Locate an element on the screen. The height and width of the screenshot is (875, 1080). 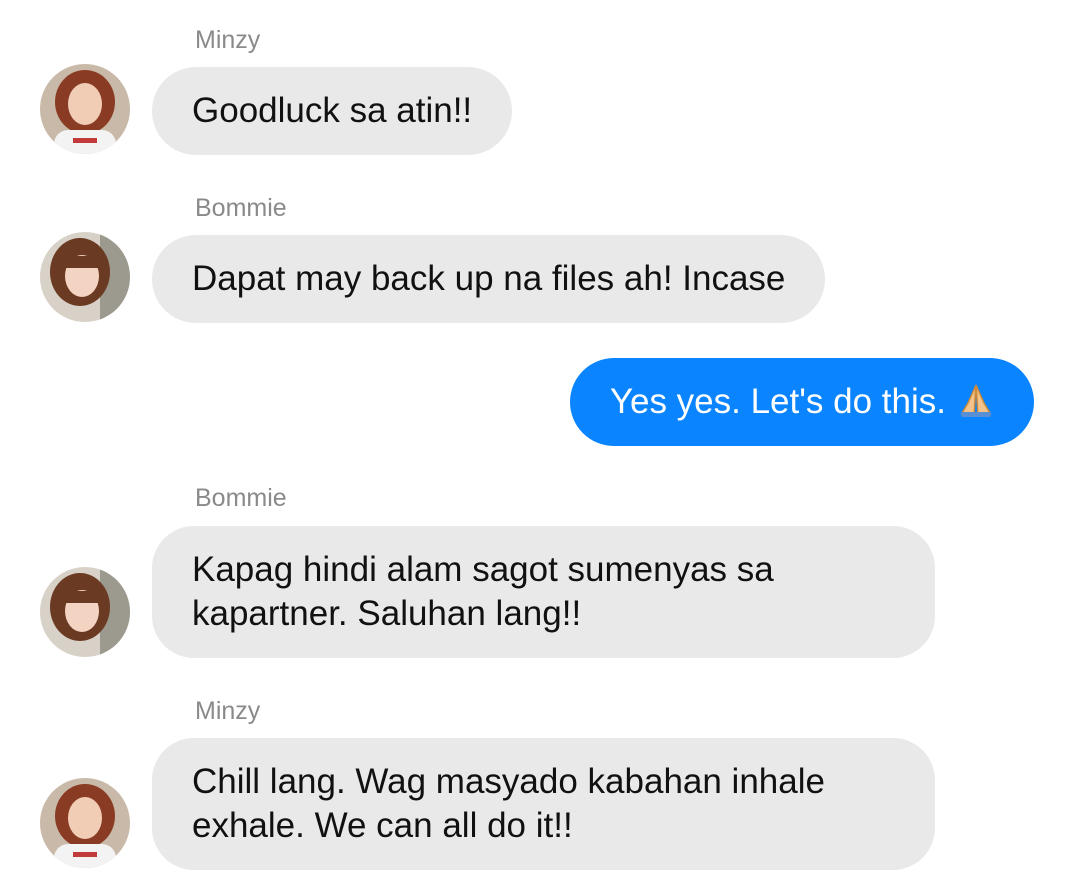
message-text-line: Kapag hindi alam sagot sumenyas sa is located at coordinates (483, 569).